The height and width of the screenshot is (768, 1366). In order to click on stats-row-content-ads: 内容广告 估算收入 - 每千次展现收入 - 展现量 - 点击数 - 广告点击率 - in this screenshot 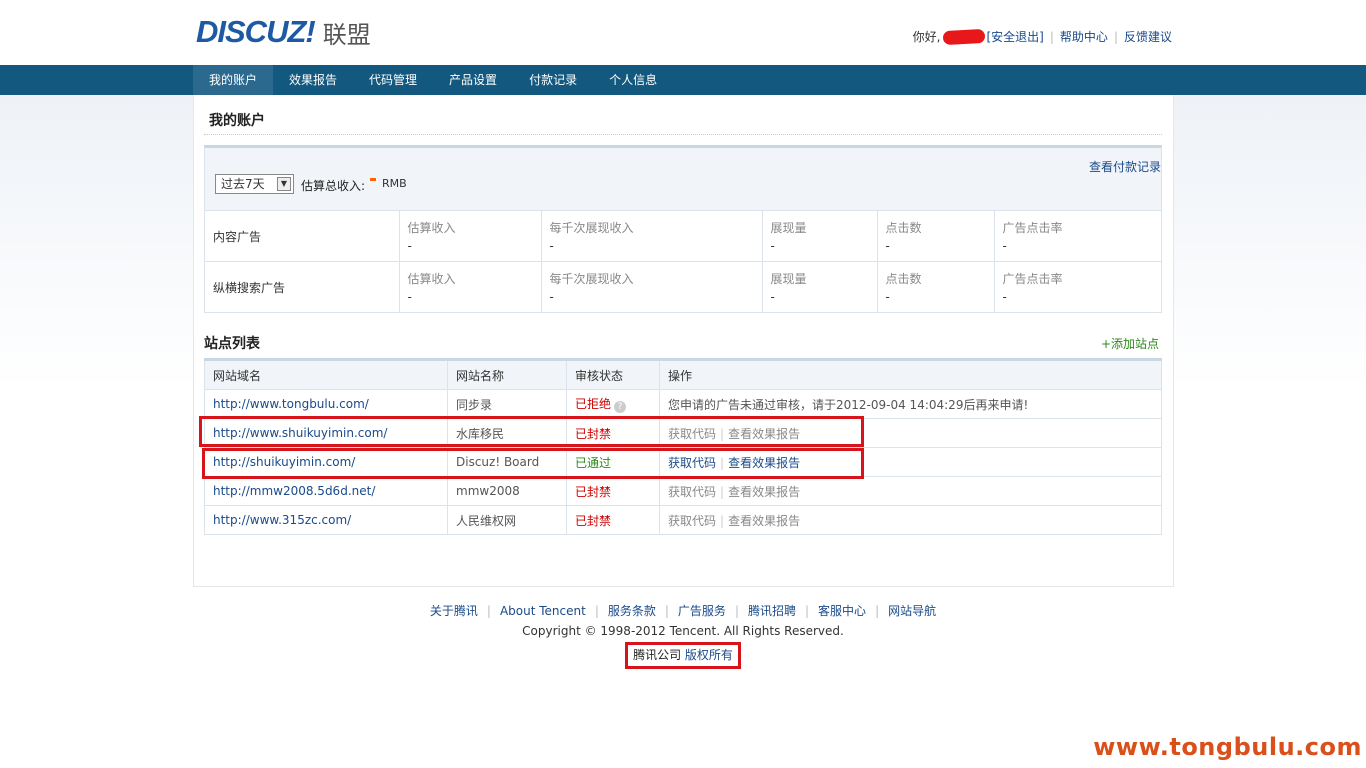, I will do `click(683, 236)`.